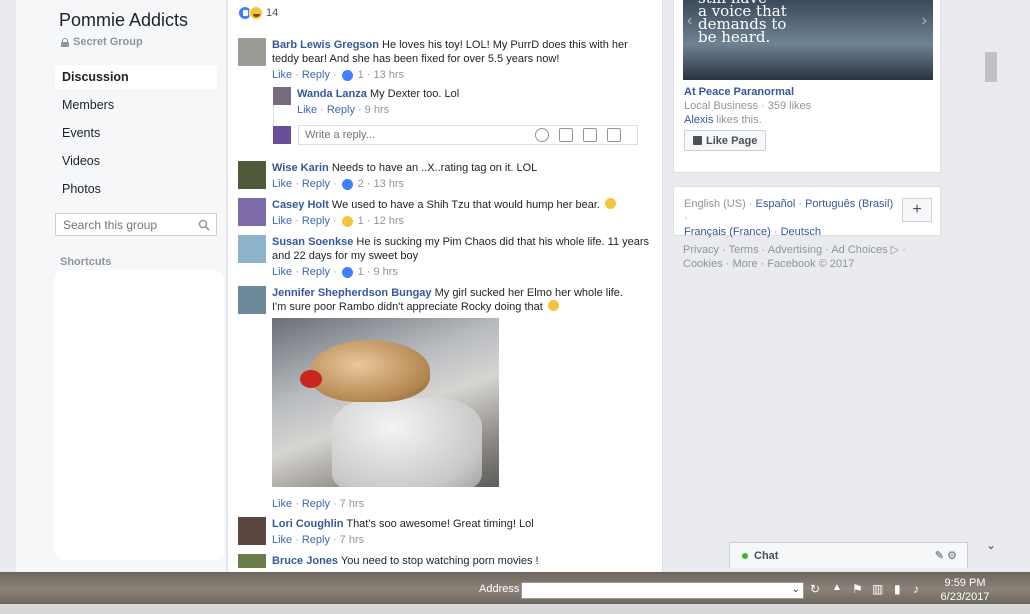 This screenshot has width=1030, height=614. I want to click on more-languages-button: +, so click(917, 210).